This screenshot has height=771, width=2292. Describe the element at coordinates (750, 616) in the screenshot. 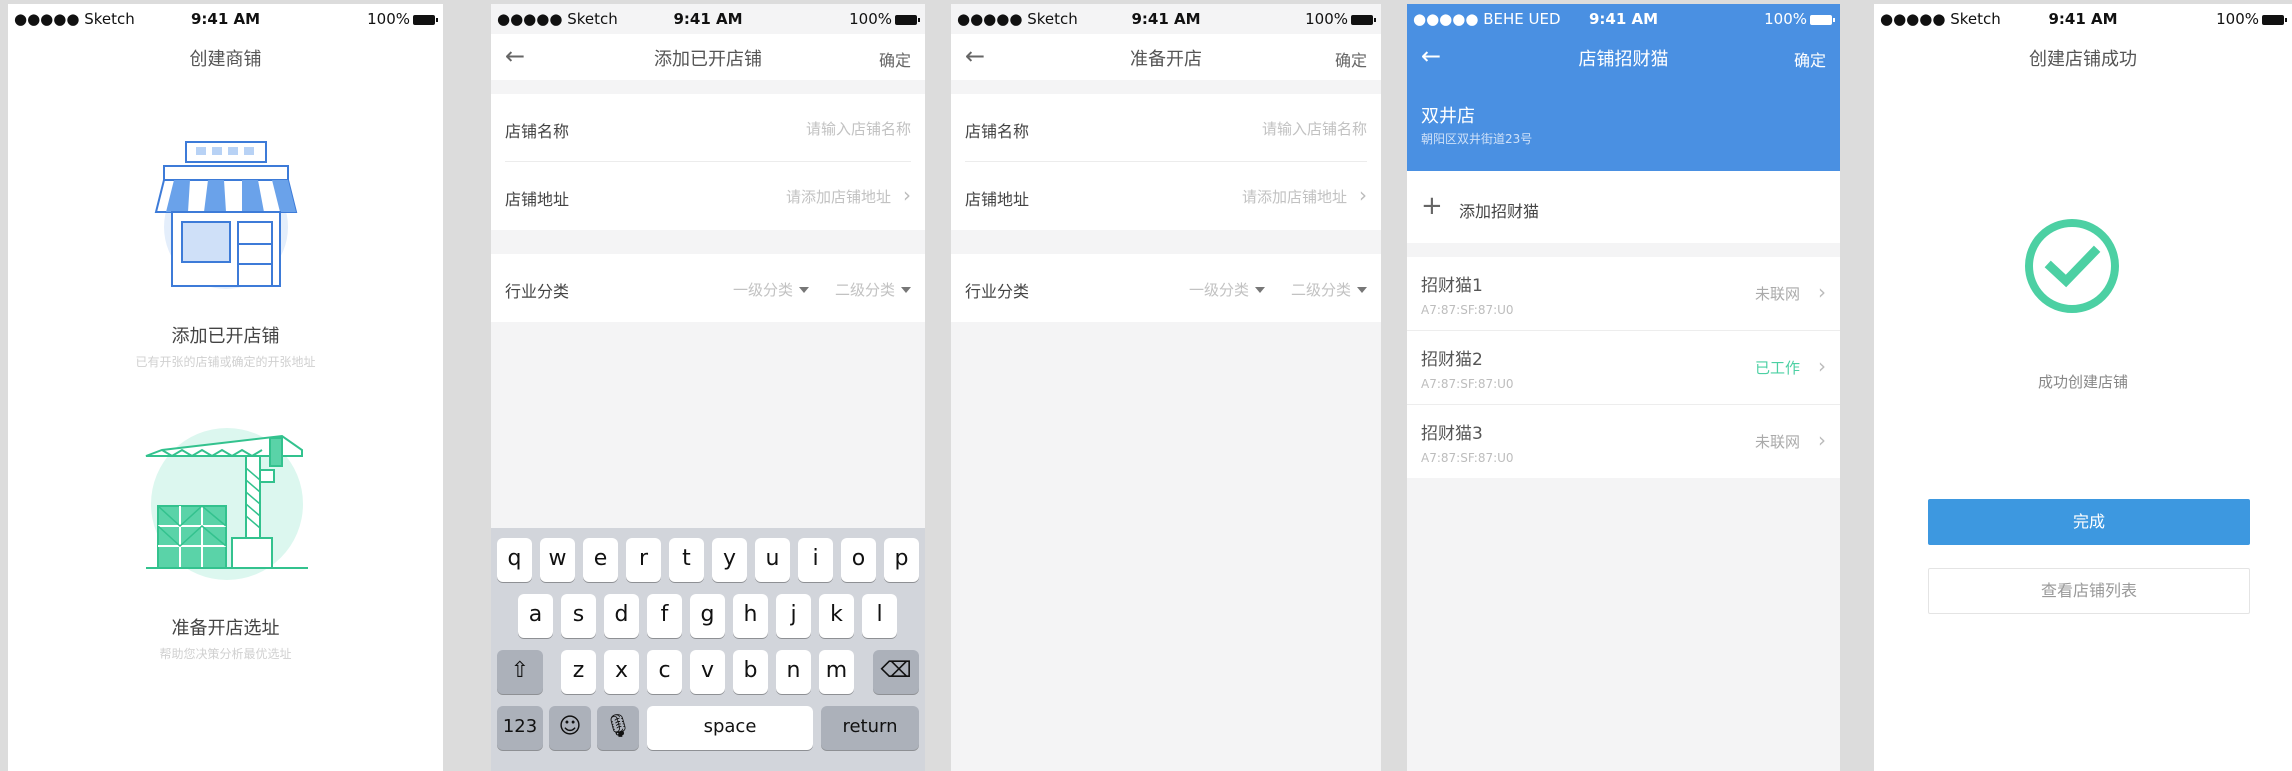

I see `key-h: h` at that location.